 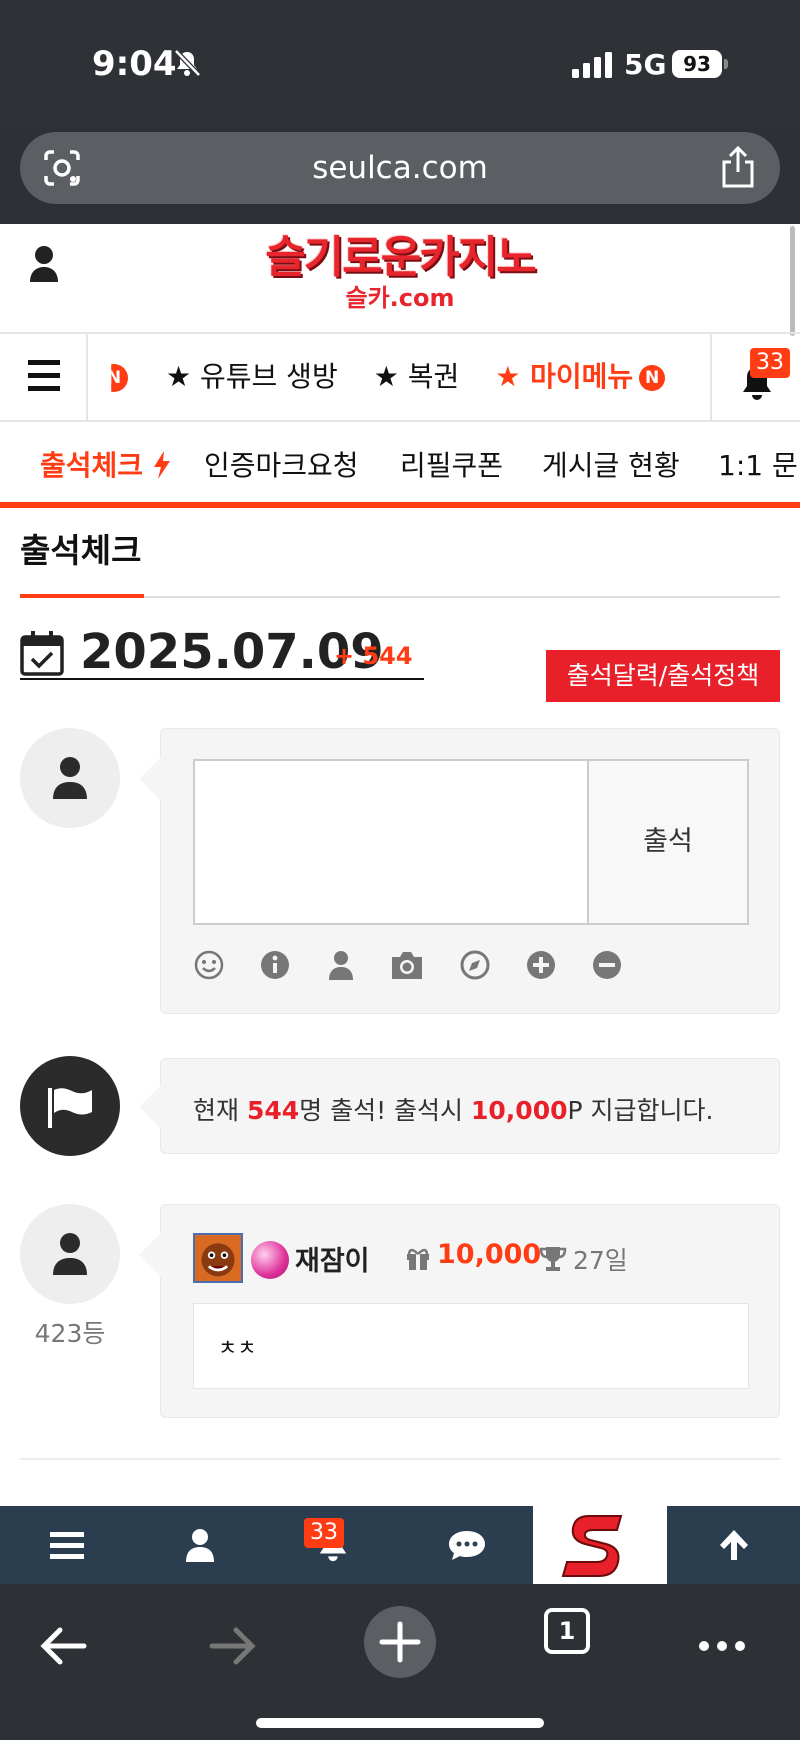 What do you see at coordinates (270, 1260) in the screenshot?
I see `badge-icon` at bounding box center [270, 1260].